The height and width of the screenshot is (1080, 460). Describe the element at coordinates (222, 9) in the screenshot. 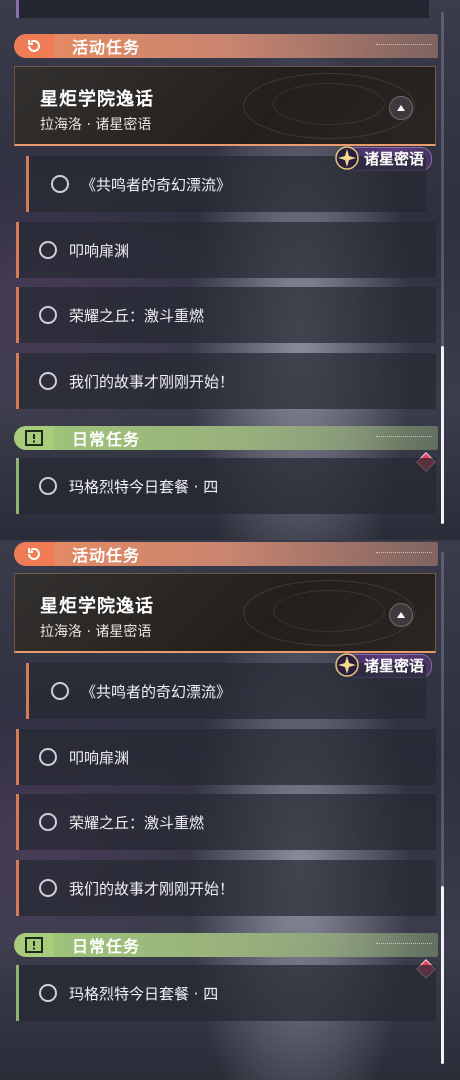

I see `previous-quest-strip` at that location.